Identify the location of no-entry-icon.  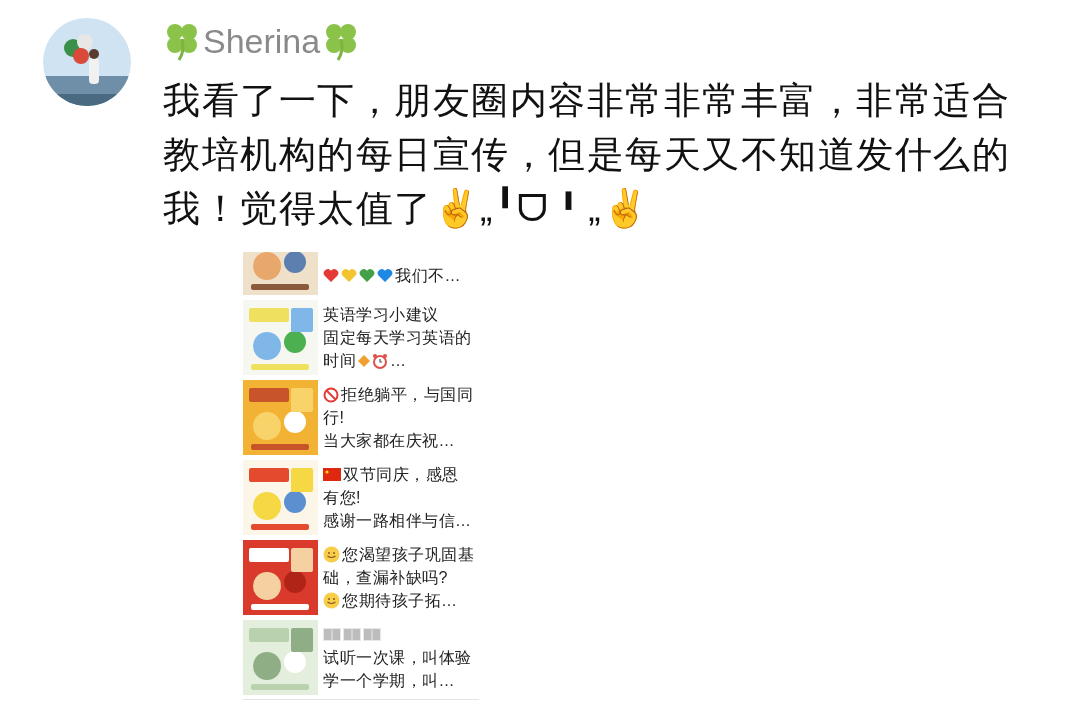
(331, 394).